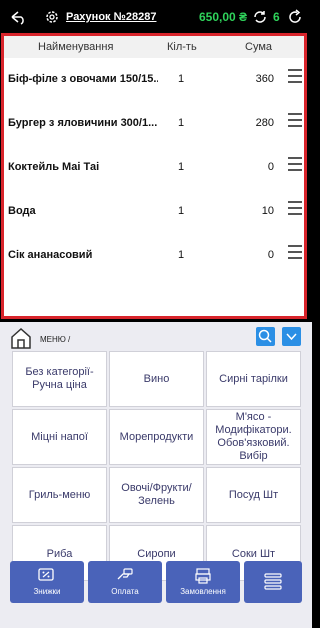 This screenshot has height=628, width=320. I want to click on guests-count: 6, so click(276, 17).